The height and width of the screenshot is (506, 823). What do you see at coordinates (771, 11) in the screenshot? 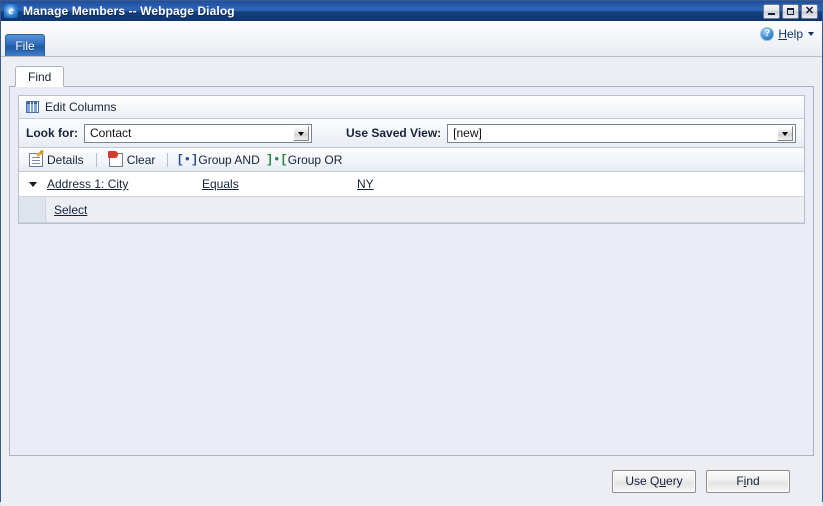
I see `minimize-button` at bounding box center [771, 11].